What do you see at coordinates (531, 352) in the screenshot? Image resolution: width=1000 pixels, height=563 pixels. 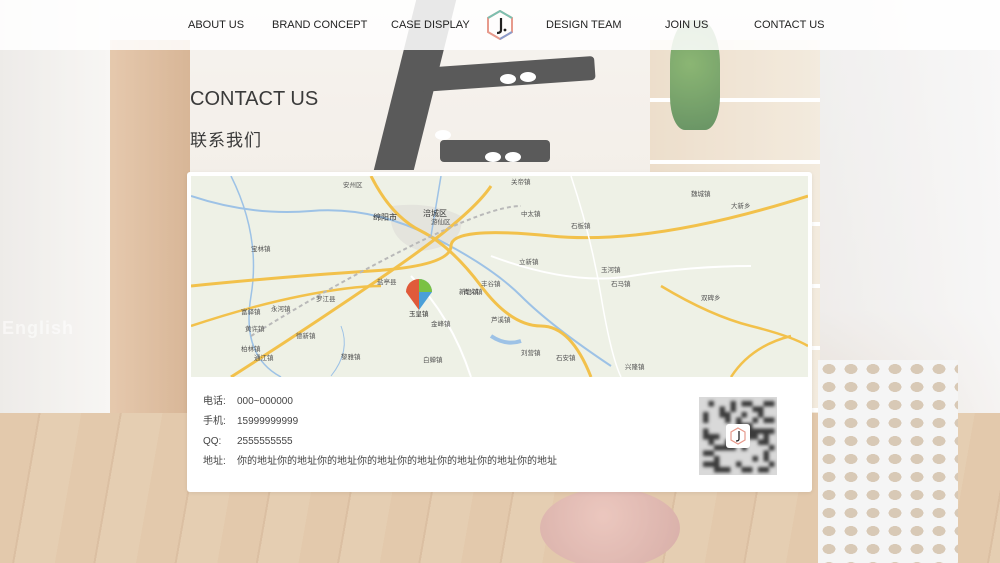 I see `map-place-label: 刘营镇` at bounding box center [531, 352].